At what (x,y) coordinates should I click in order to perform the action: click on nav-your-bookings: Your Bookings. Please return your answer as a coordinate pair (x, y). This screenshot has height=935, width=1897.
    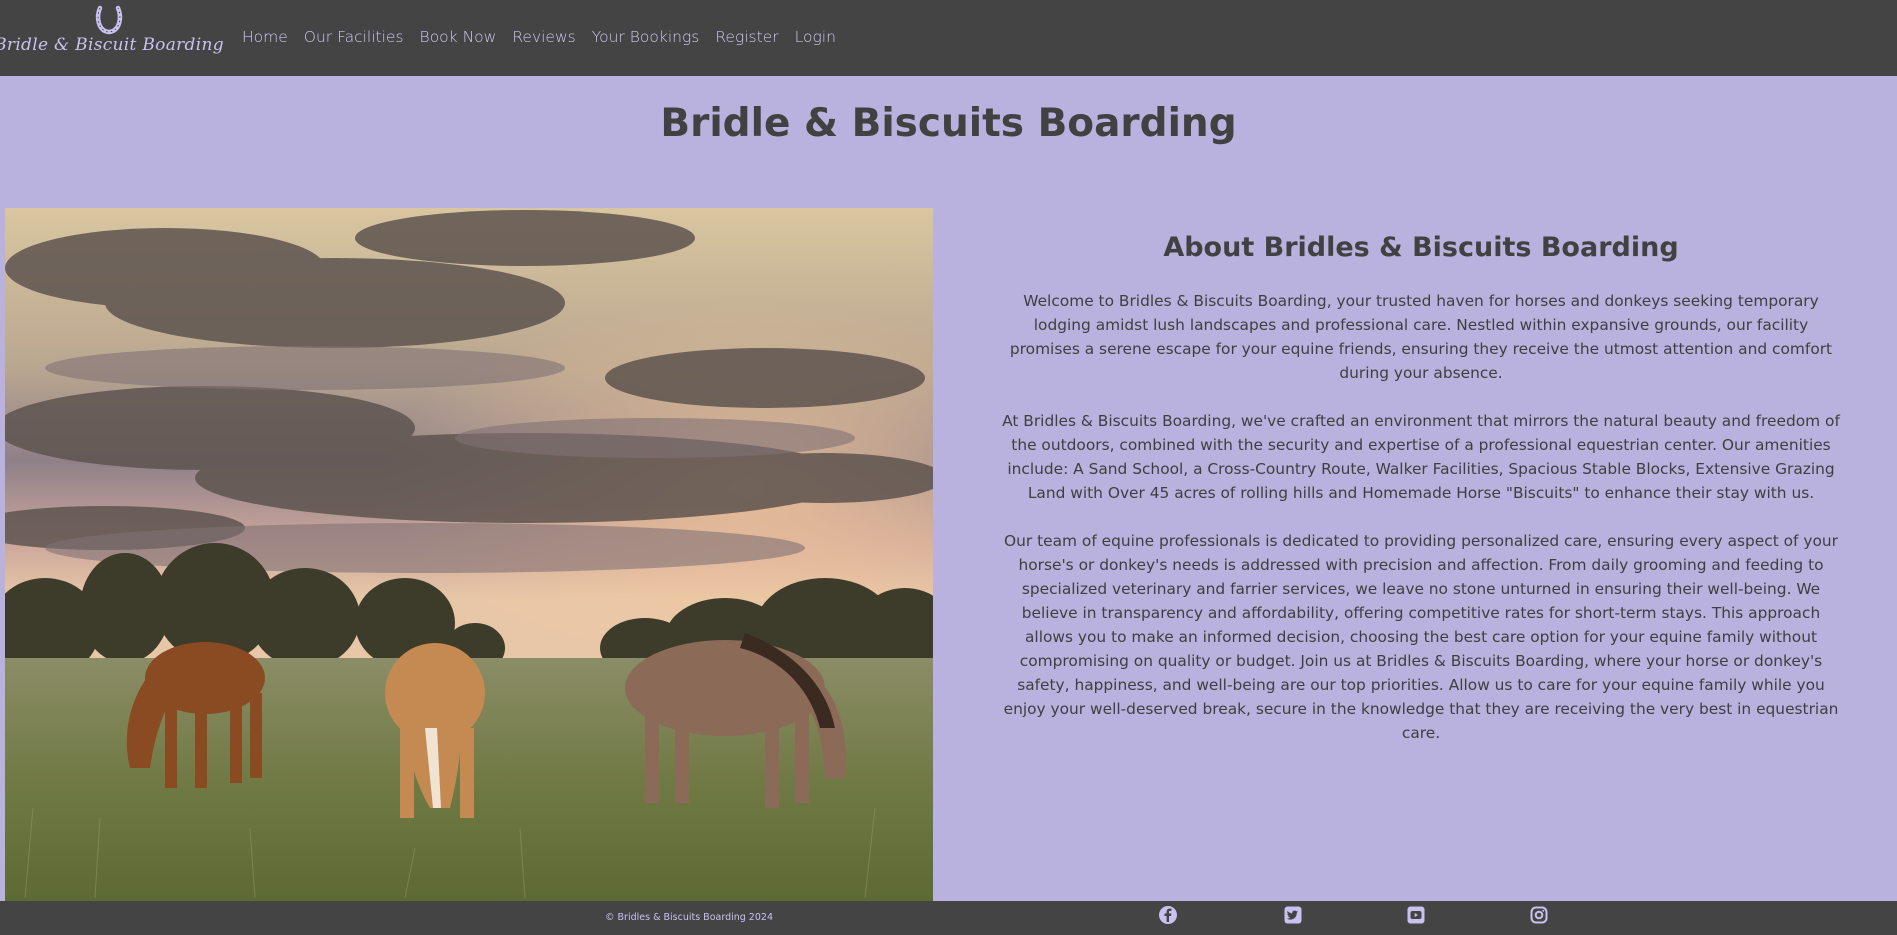
    Looking at the image, I should click on (646, 37).